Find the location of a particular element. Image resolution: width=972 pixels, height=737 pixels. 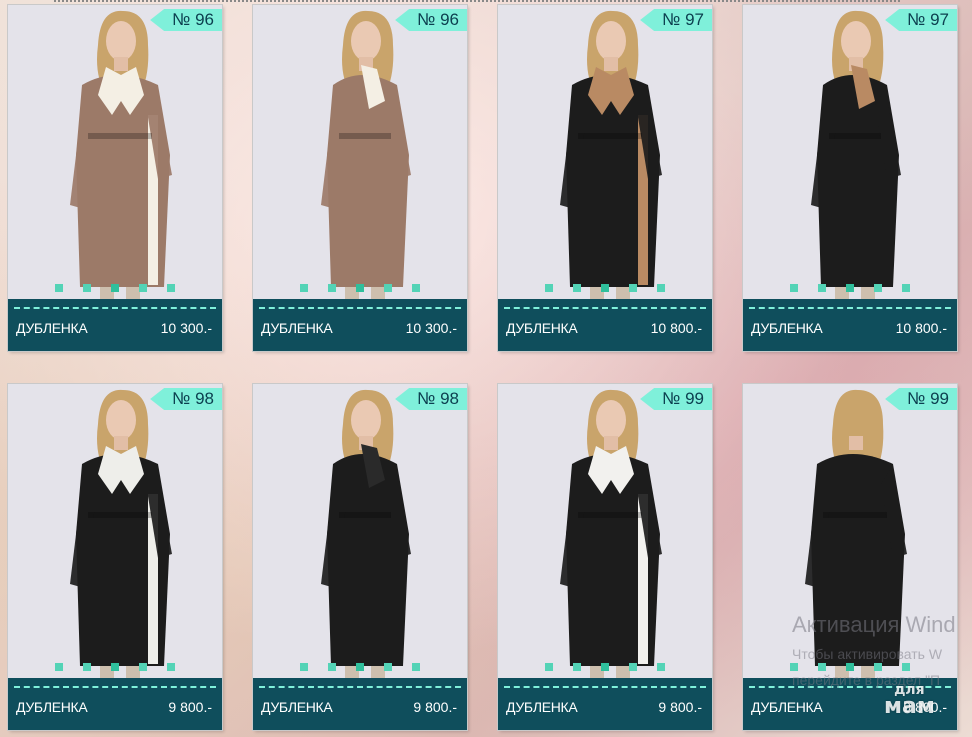

logo-bottom: мам is located at coordinates (909, 706).